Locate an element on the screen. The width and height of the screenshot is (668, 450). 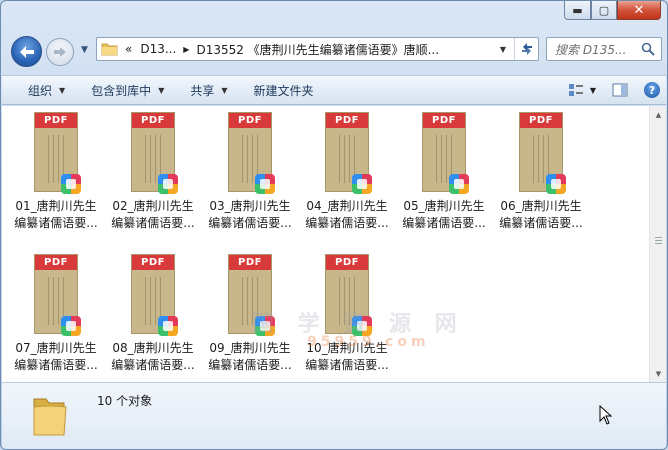
mouse-cursor-icon is located at coordinates (606, 415).